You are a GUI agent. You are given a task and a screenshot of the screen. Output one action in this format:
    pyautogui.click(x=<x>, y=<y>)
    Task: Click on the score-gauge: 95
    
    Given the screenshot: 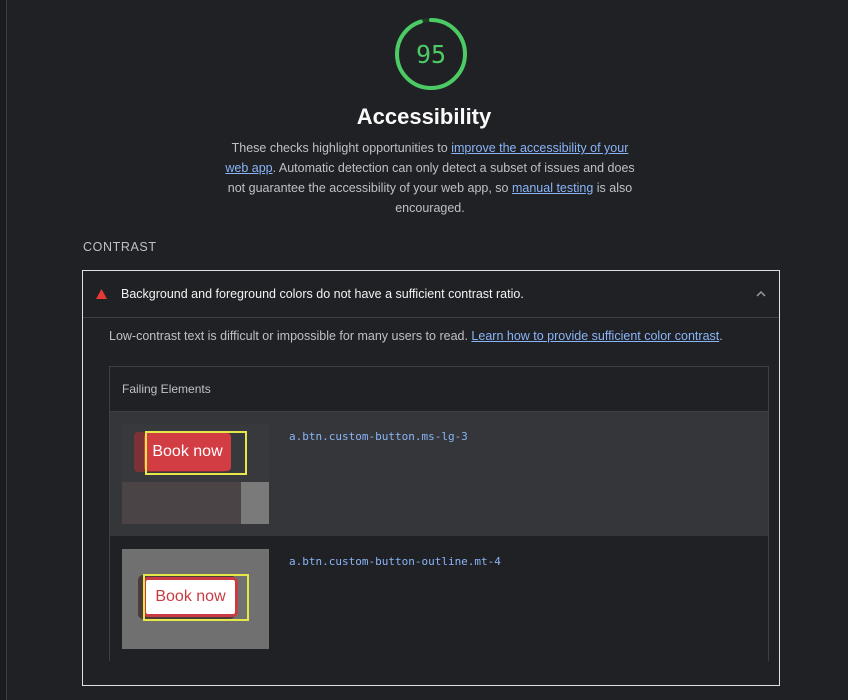 What is the action you would take?
    pyautogui.click(x=431, y=54)
    